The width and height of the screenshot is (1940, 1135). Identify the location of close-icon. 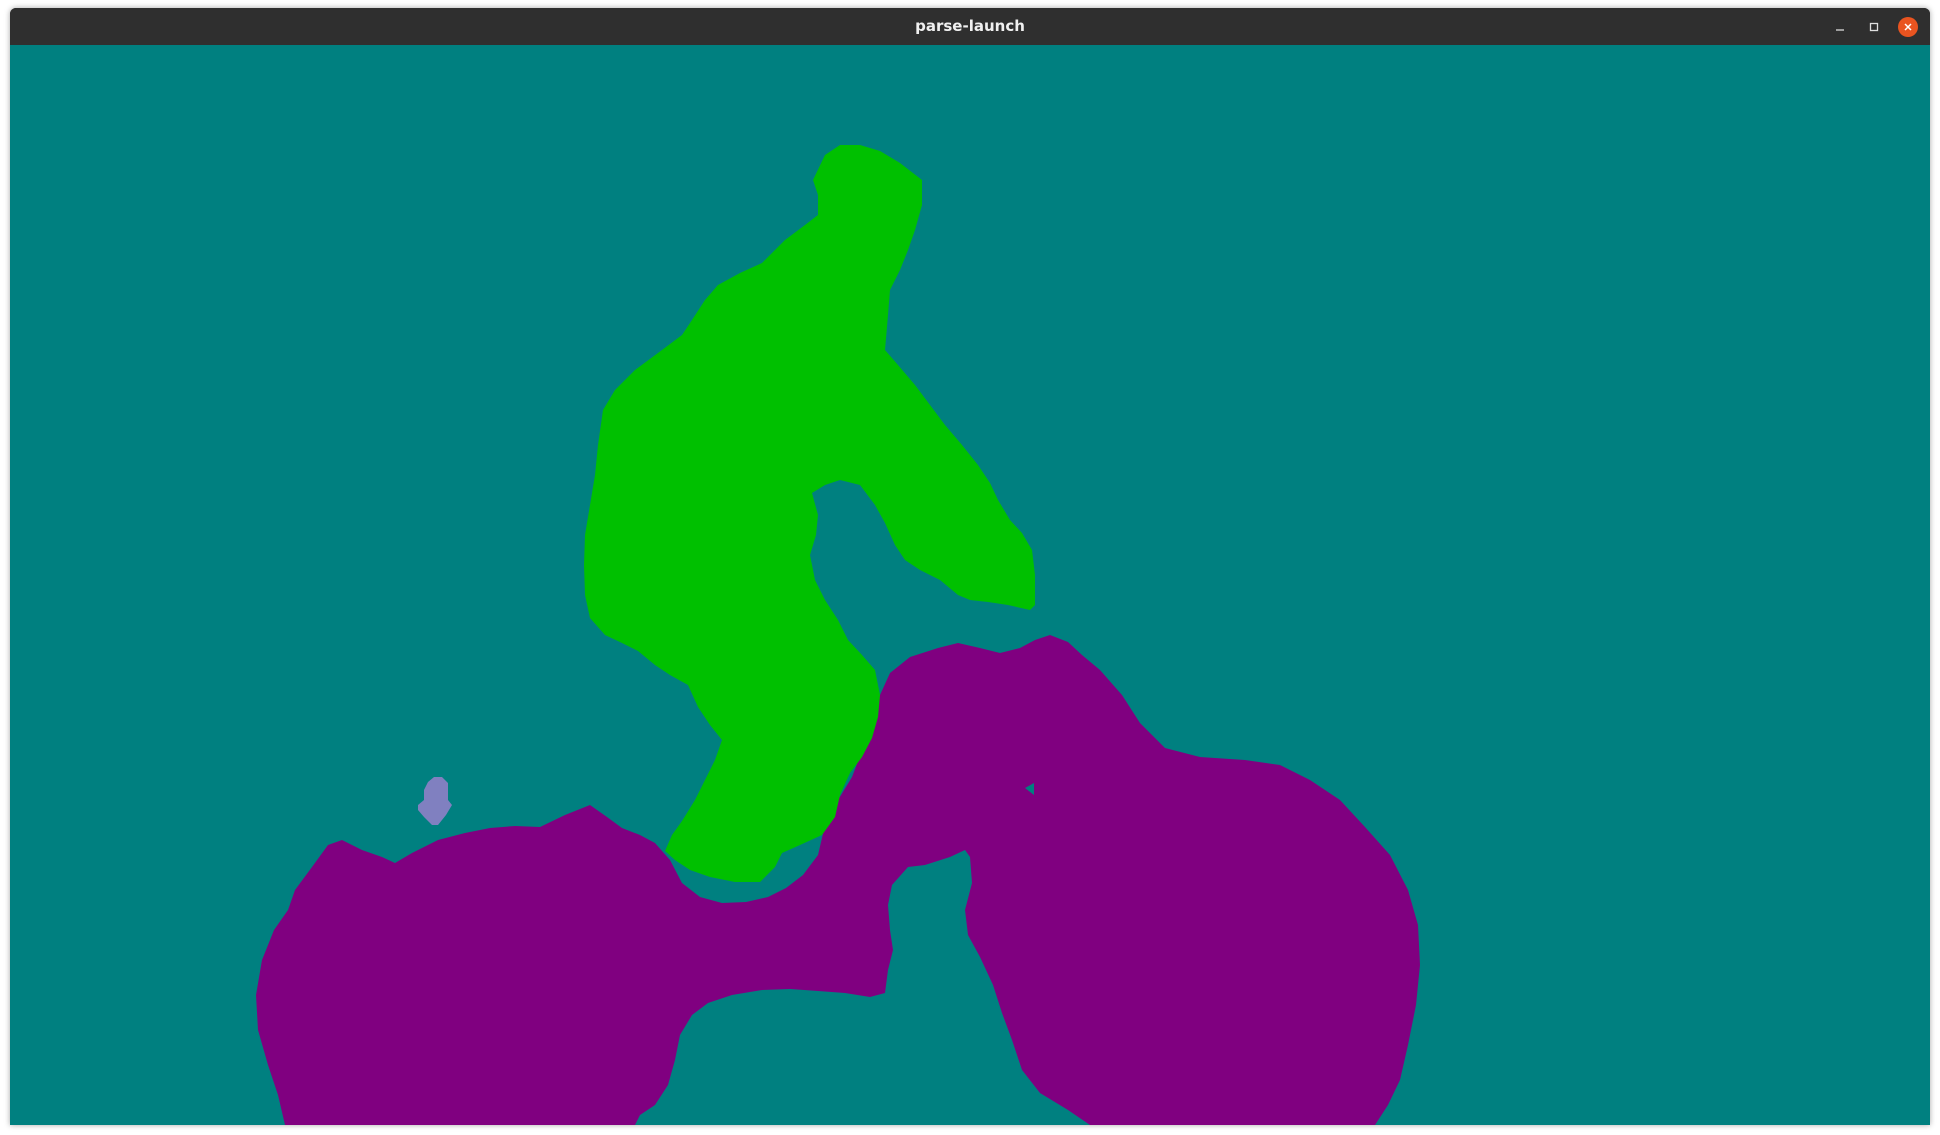
(1908, 26).